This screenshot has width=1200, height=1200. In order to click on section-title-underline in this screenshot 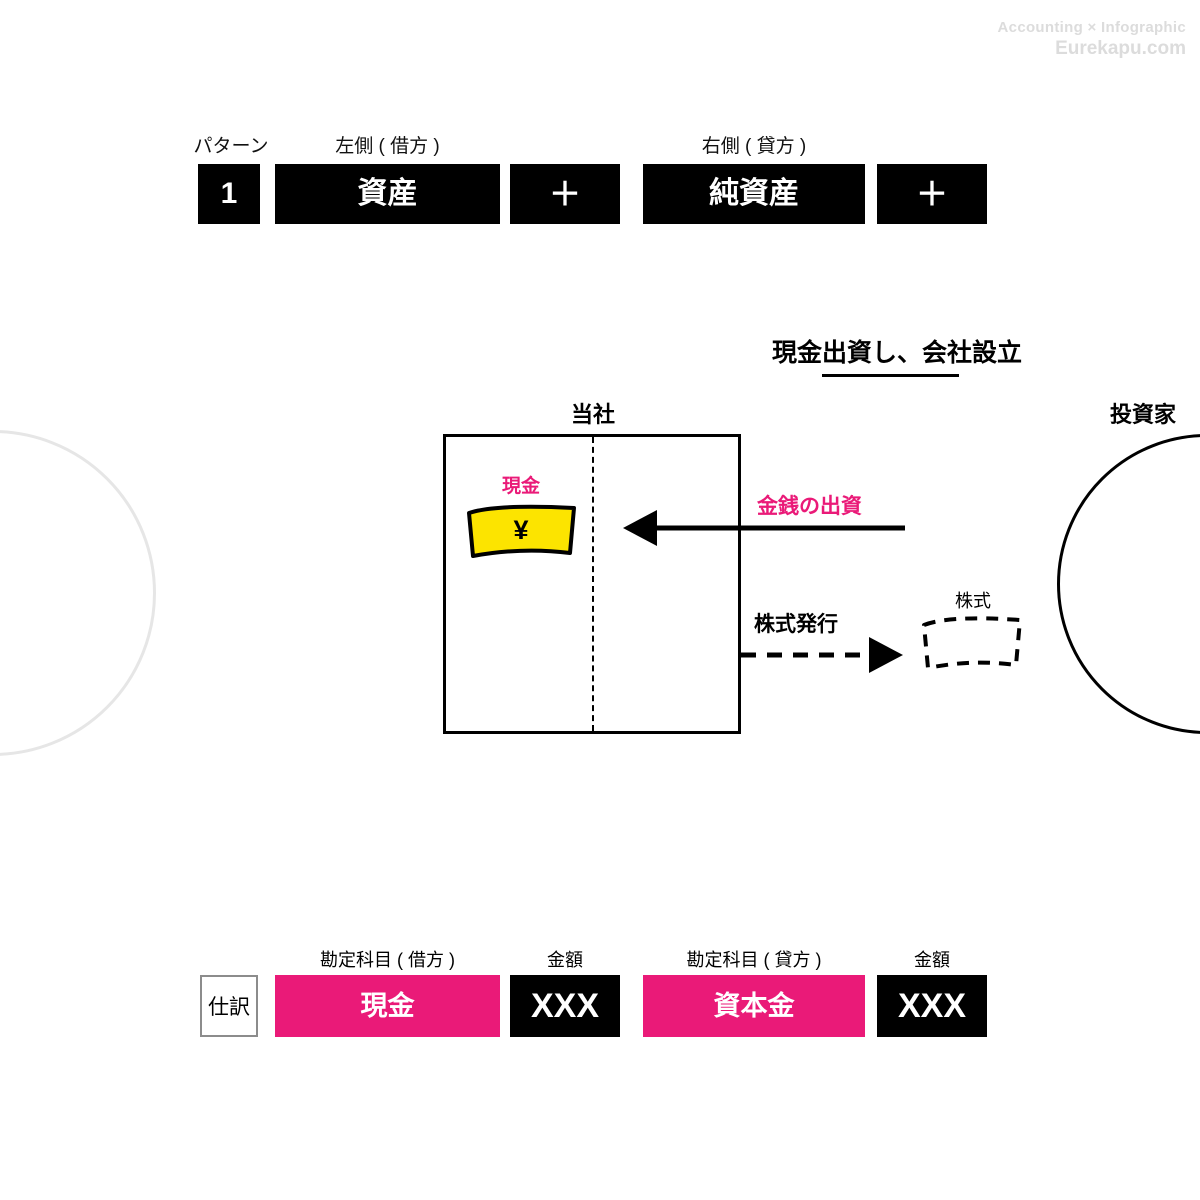, I will do `click(890, 375)`.